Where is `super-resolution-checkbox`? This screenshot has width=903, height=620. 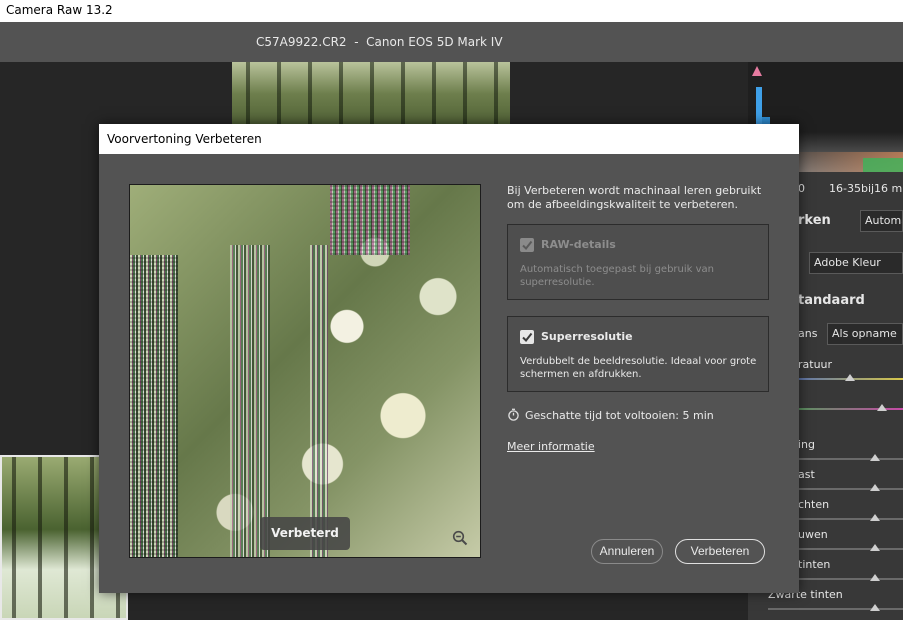
super-resolution-checkbox is located at coordinates (527, 337).